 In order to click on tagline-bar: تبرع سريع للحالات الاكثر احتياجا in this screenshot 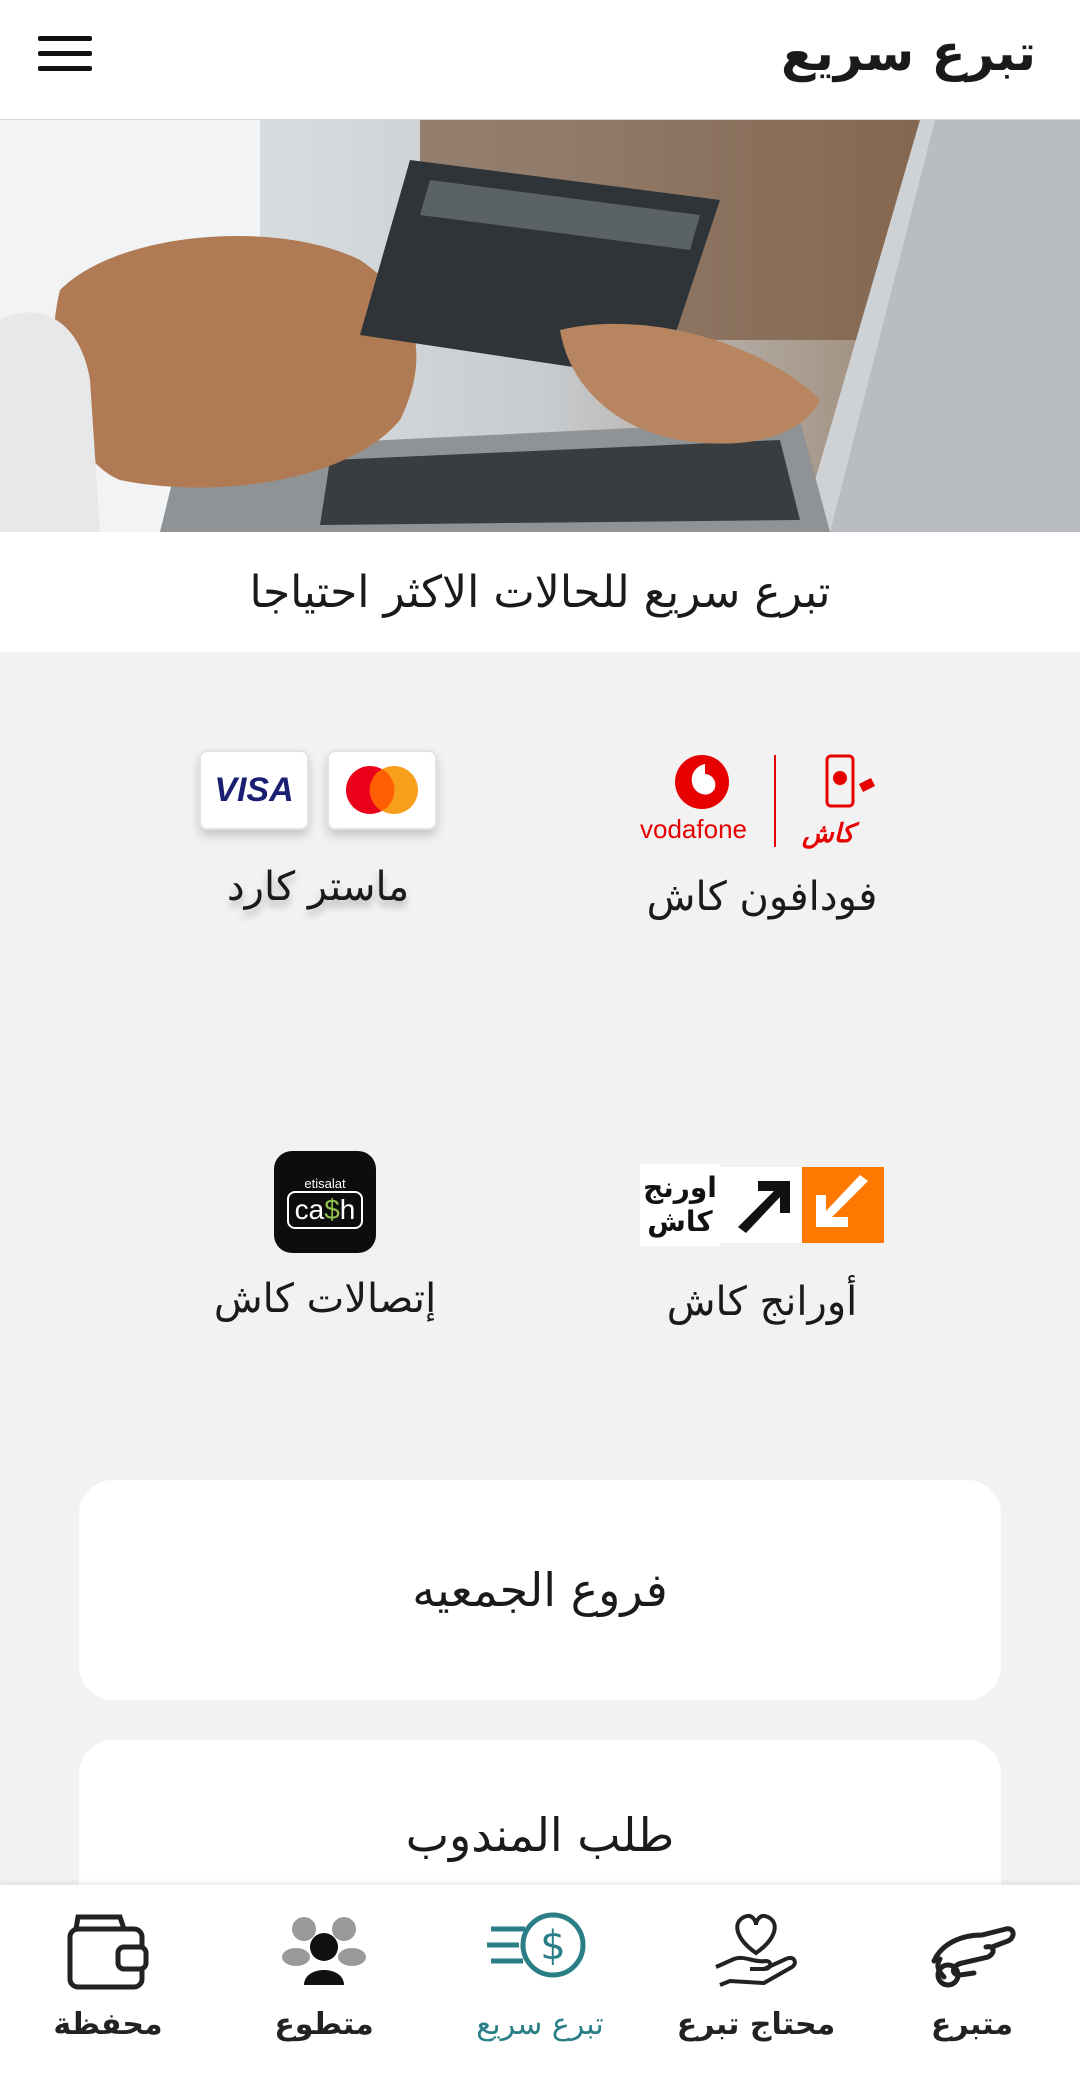, I will do `click(540, 592)`.